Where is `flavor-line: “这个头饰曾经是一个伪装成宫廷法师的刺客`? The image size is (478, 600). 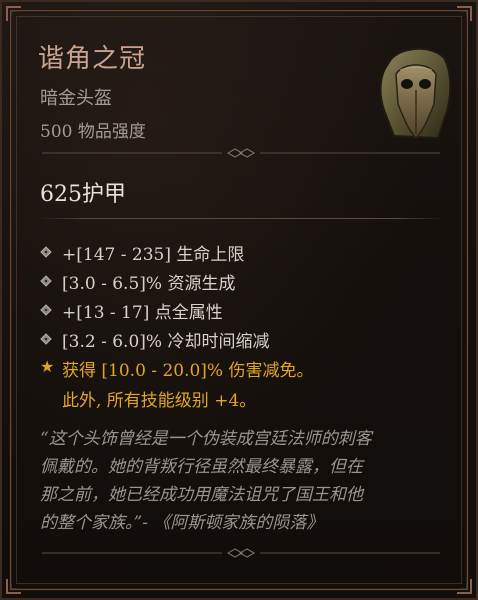 flavor-line: “这个头饰曾经是一个伪装成宫廷法师的刺客 is located at coordinates (206, 439).